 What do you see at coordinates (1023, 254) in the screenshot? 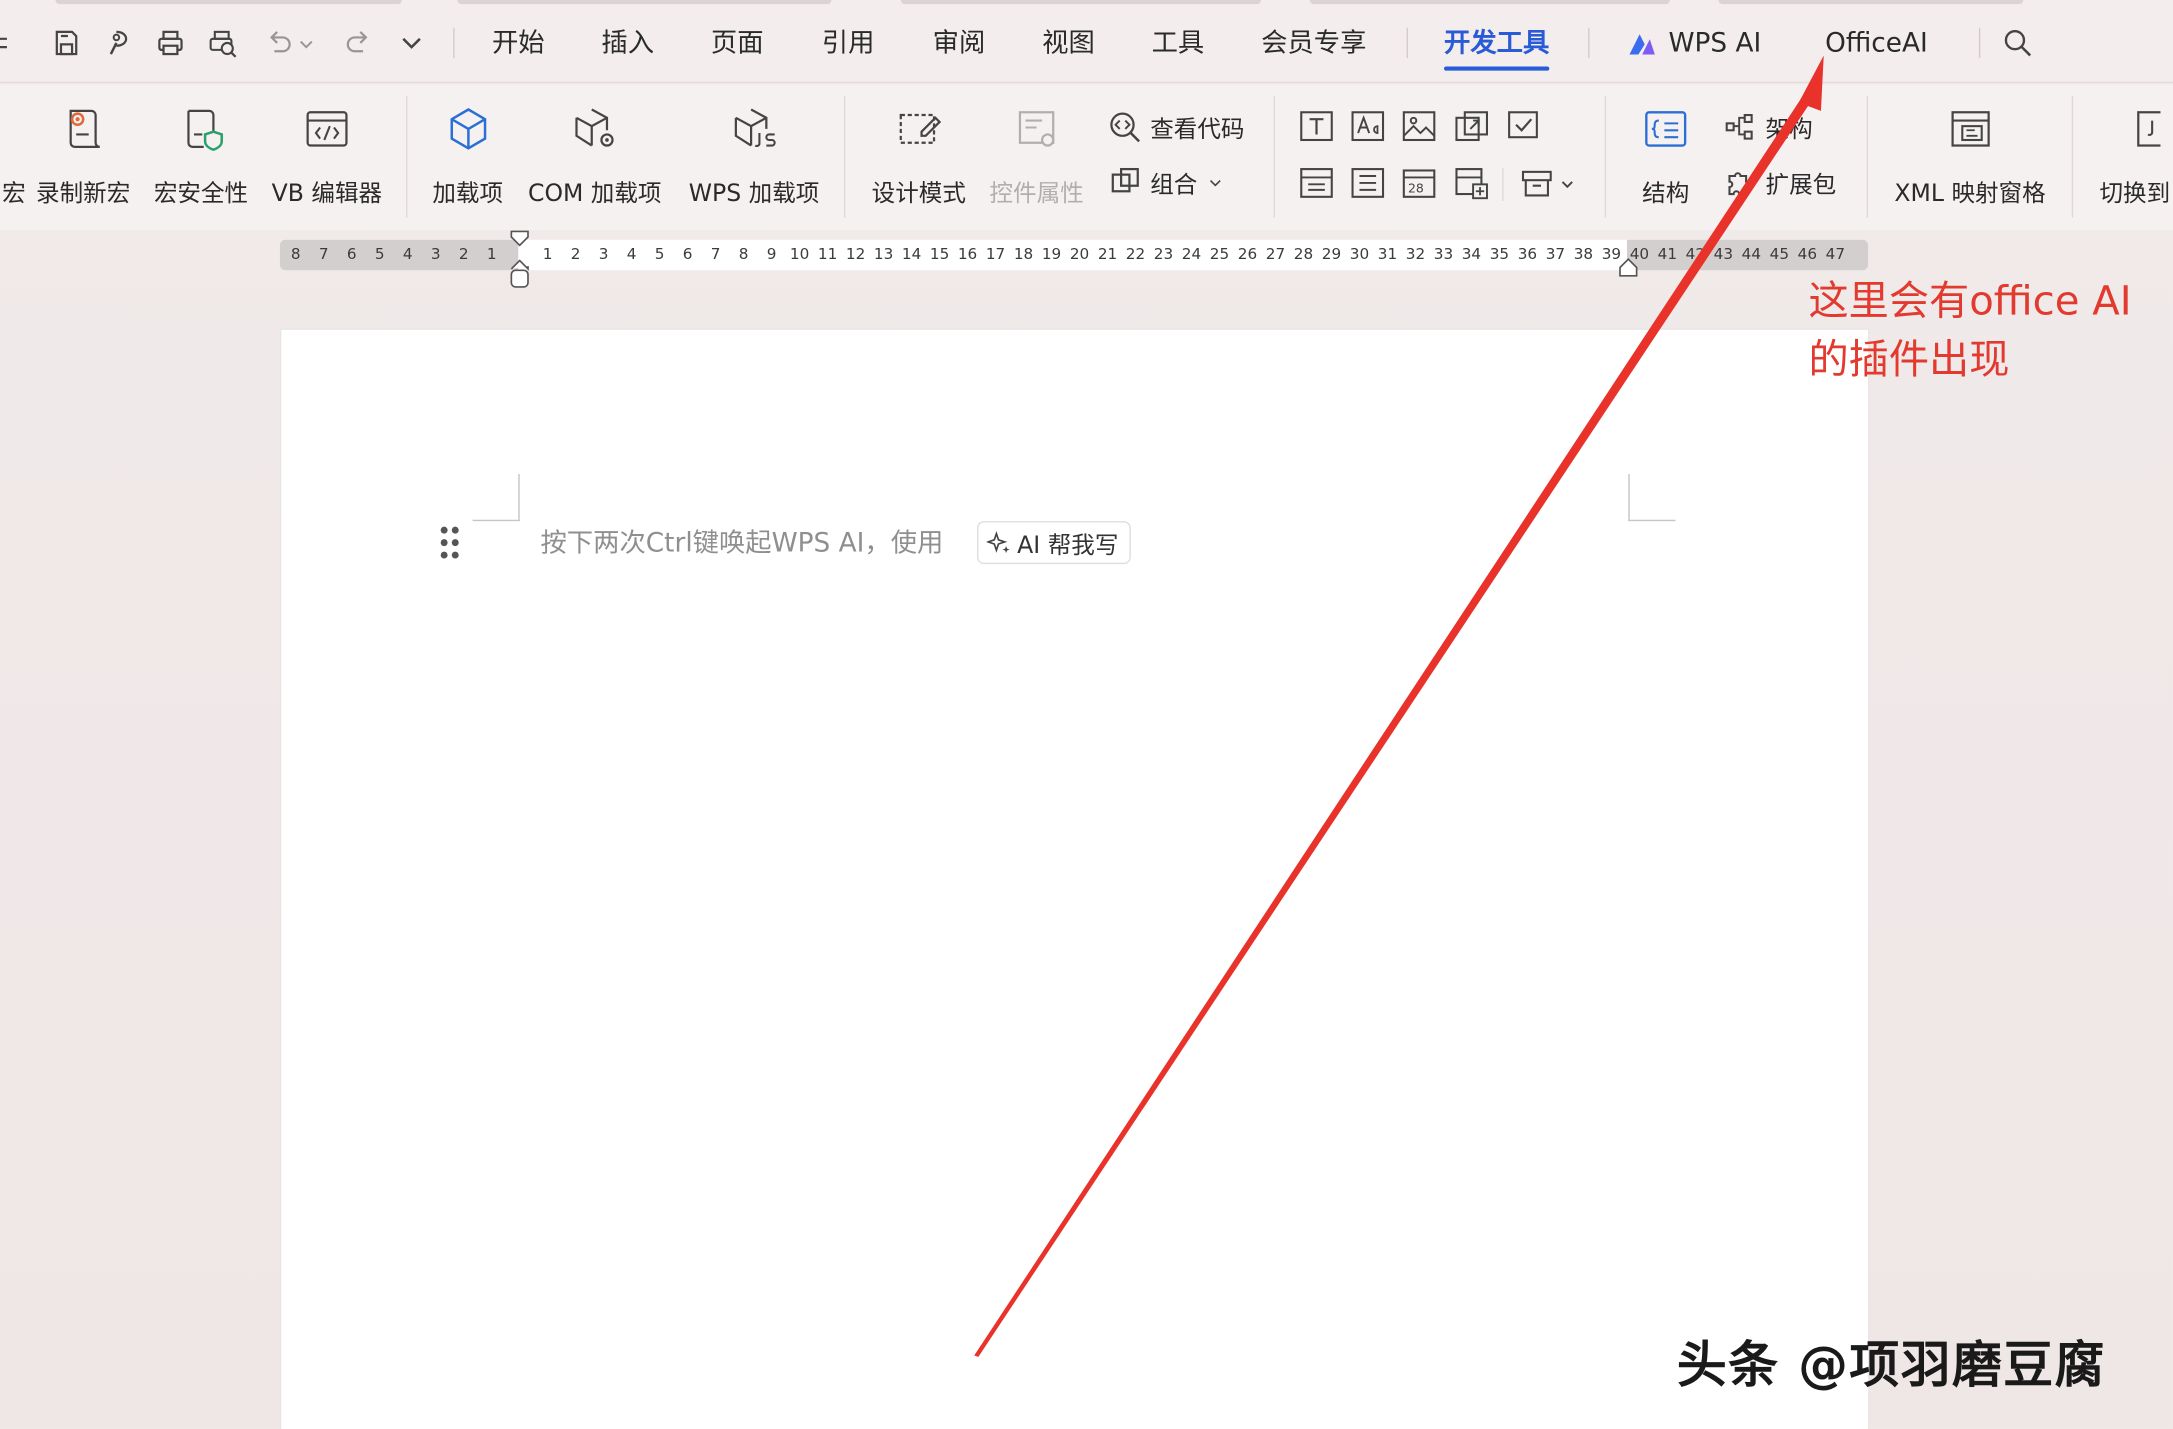
I see `ruler-tick-label: 18` at bounding box center [1023, 254].